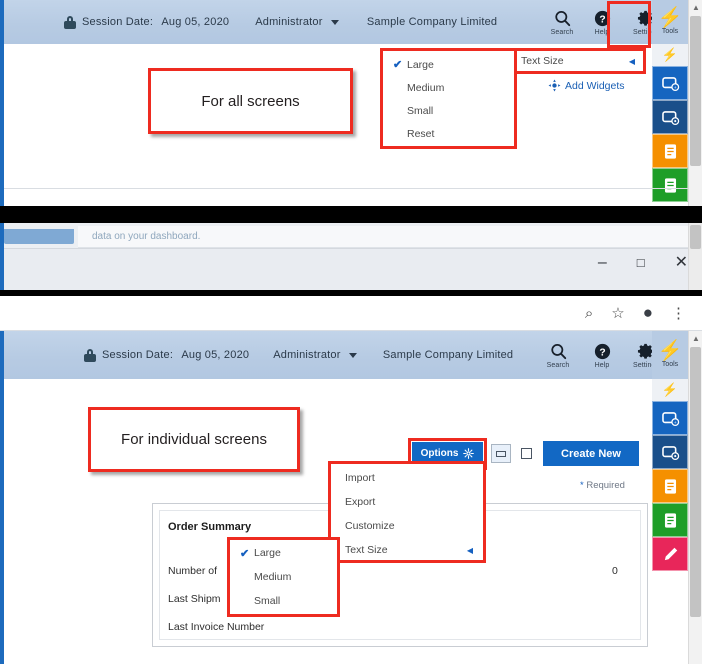 Image resolution: width=702 pixels, height=664 pixels. I want to click on add-widgets-link: Add Widgets, so click(586, 85).